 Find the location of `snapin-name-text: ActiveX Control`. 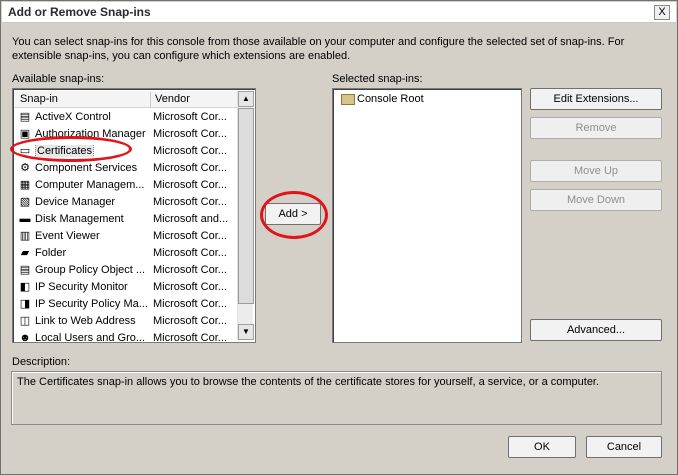

snapin-name-text: ActiveX Control is located at coordinates (73, 117).